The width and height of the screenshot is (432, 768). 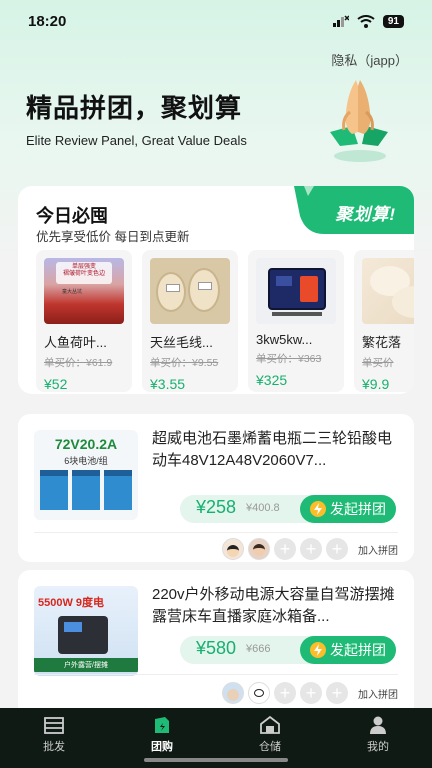 What do you see at coordinates (86, 665) in the screenshot?
I see `thumb-caption: 户外露营/摆摊` at bounding box center [86, 665].